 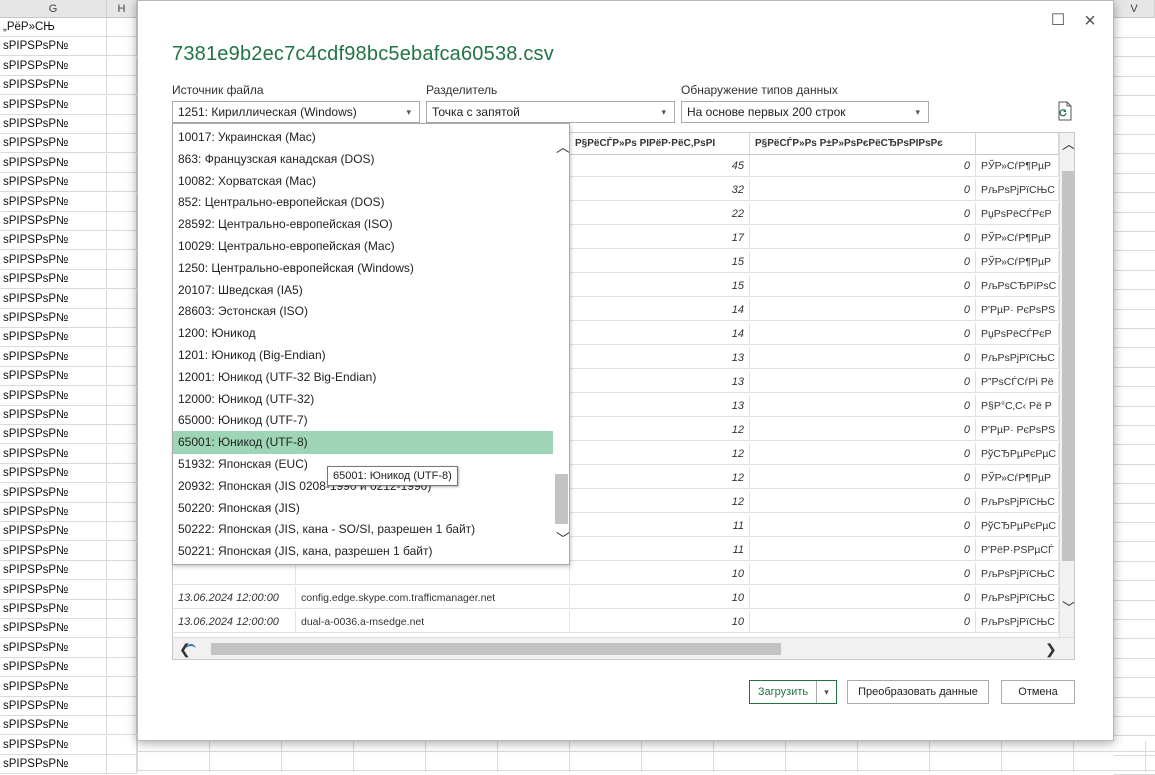 I want to click on vertical-scrollbar: ︿ ﹀, so click(x=1066, y=385).